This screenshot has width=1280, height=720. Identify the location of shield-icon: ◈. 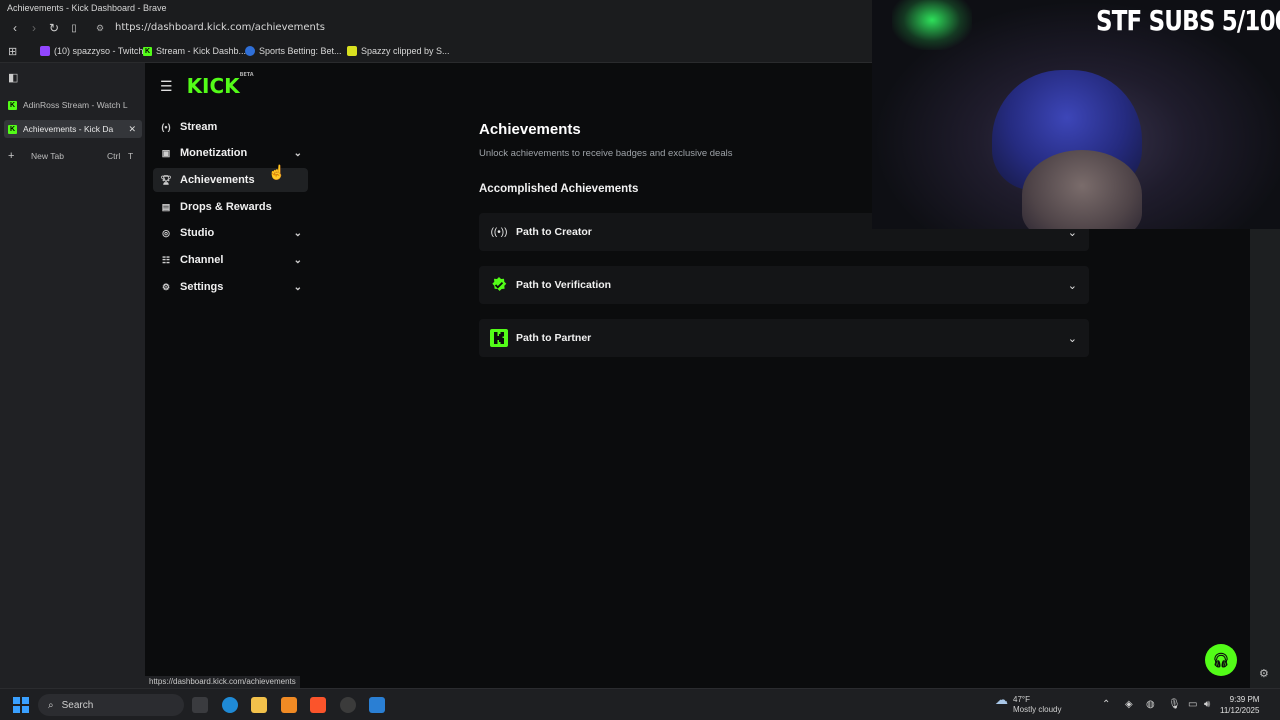
(1129, 704).